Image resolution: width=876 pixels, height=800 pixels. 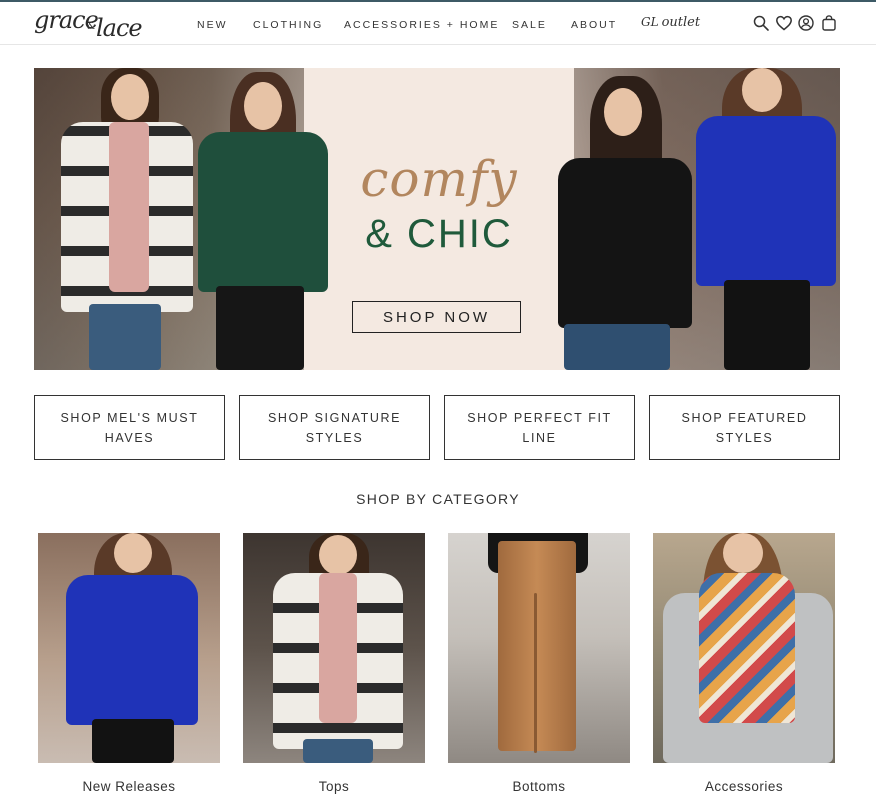 I want to click on category-card-bottoms: Bottoms, so click(x=539, y=666).